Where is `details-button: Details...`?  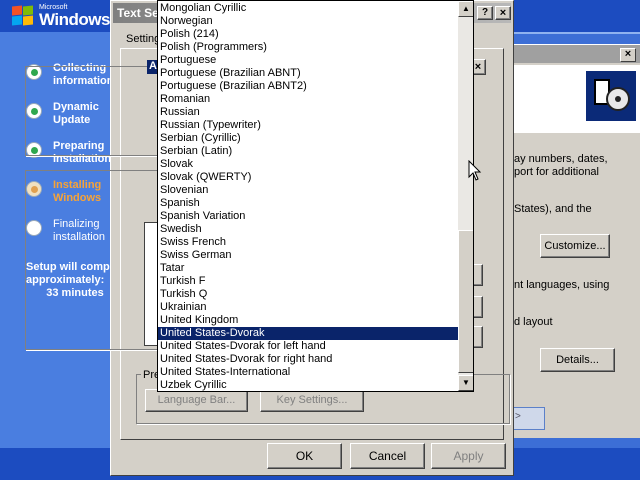 details-button: Details... is located at coordinates (577, 360).